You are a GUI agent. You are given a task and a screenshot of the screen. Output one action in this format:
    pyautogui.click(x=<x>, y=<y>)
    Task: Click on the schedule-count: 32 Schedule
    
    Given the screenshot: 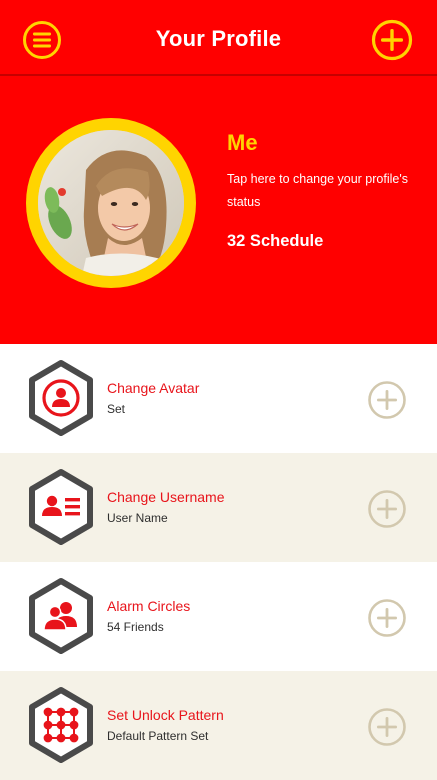 What is the action you would take?
    pyautogui.click(x=275, y=241)
    